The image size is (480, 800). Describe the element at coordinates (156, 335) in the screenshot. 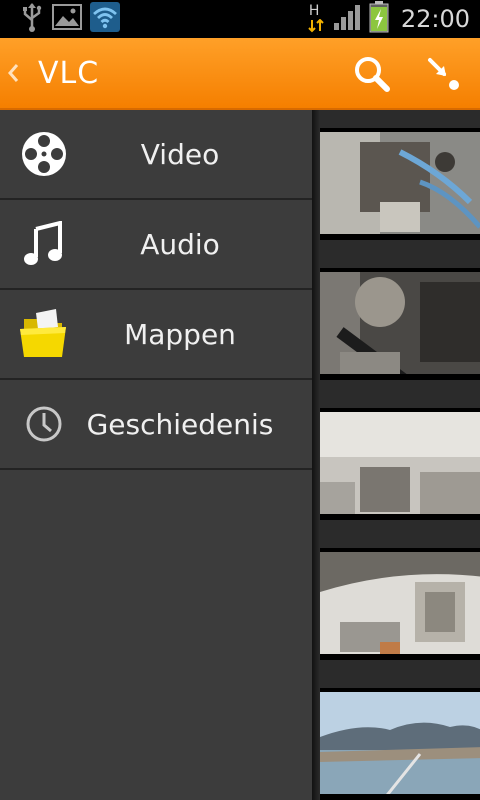

I see `menu-item-folders: Mappen` at that location.